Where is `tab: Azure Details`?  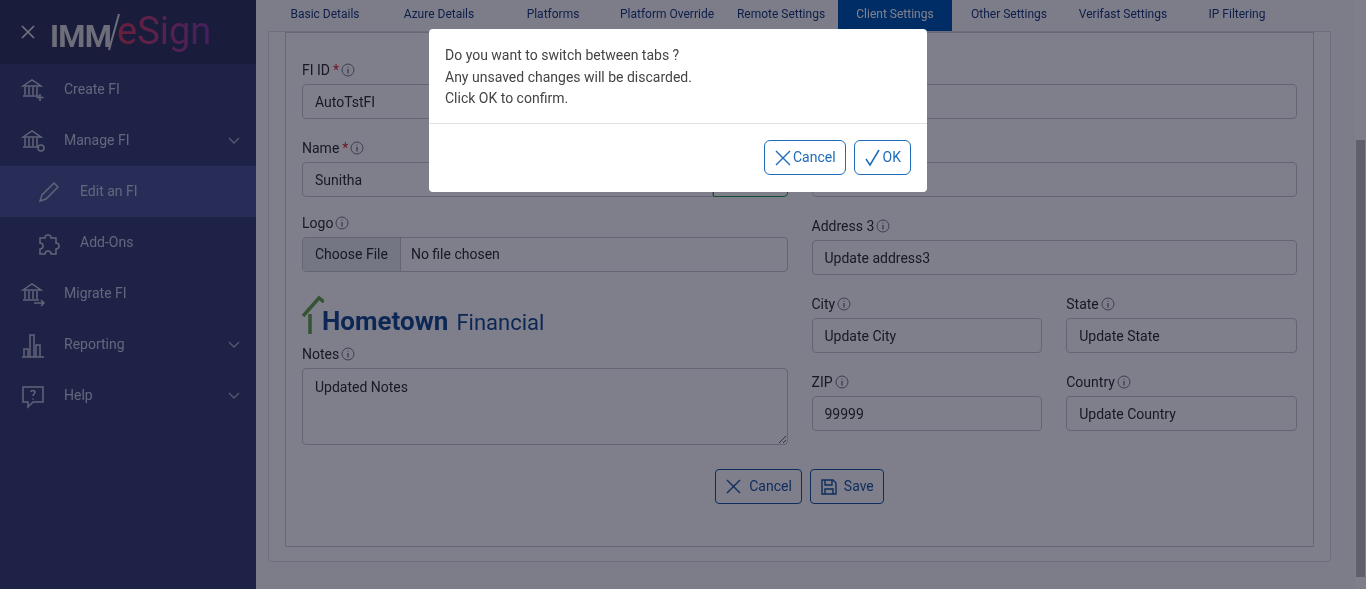 tab: Azure Details is located at coordinates (439, 15).